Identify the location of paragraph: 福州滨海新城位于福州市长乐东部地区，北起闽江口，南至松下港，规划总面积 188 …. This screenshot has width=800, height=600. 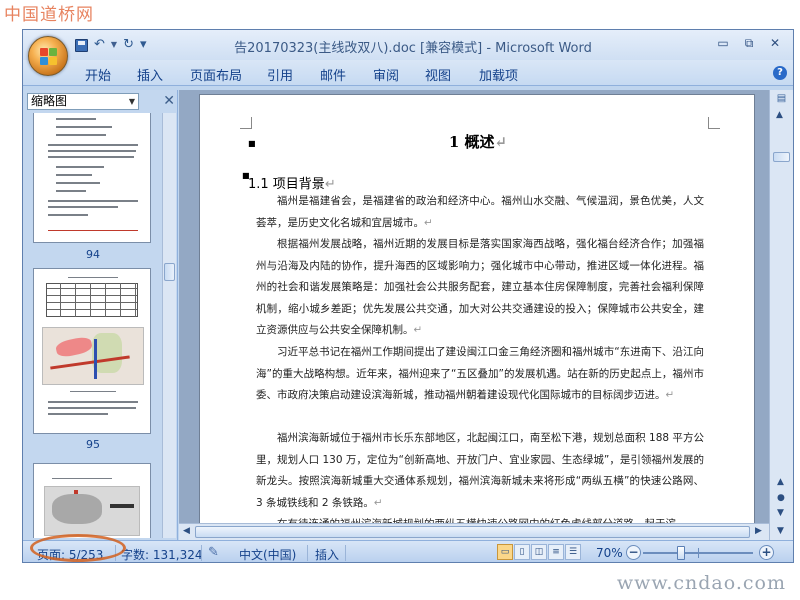
(480, 470).